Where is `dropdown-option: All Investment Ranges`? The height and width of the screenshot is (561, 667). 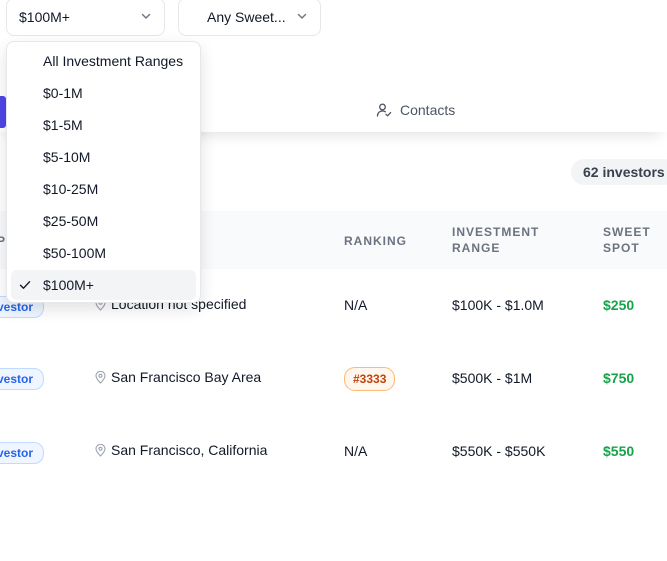
dropdown-option: All Investment Ranges is located at coordinates (103, 61).